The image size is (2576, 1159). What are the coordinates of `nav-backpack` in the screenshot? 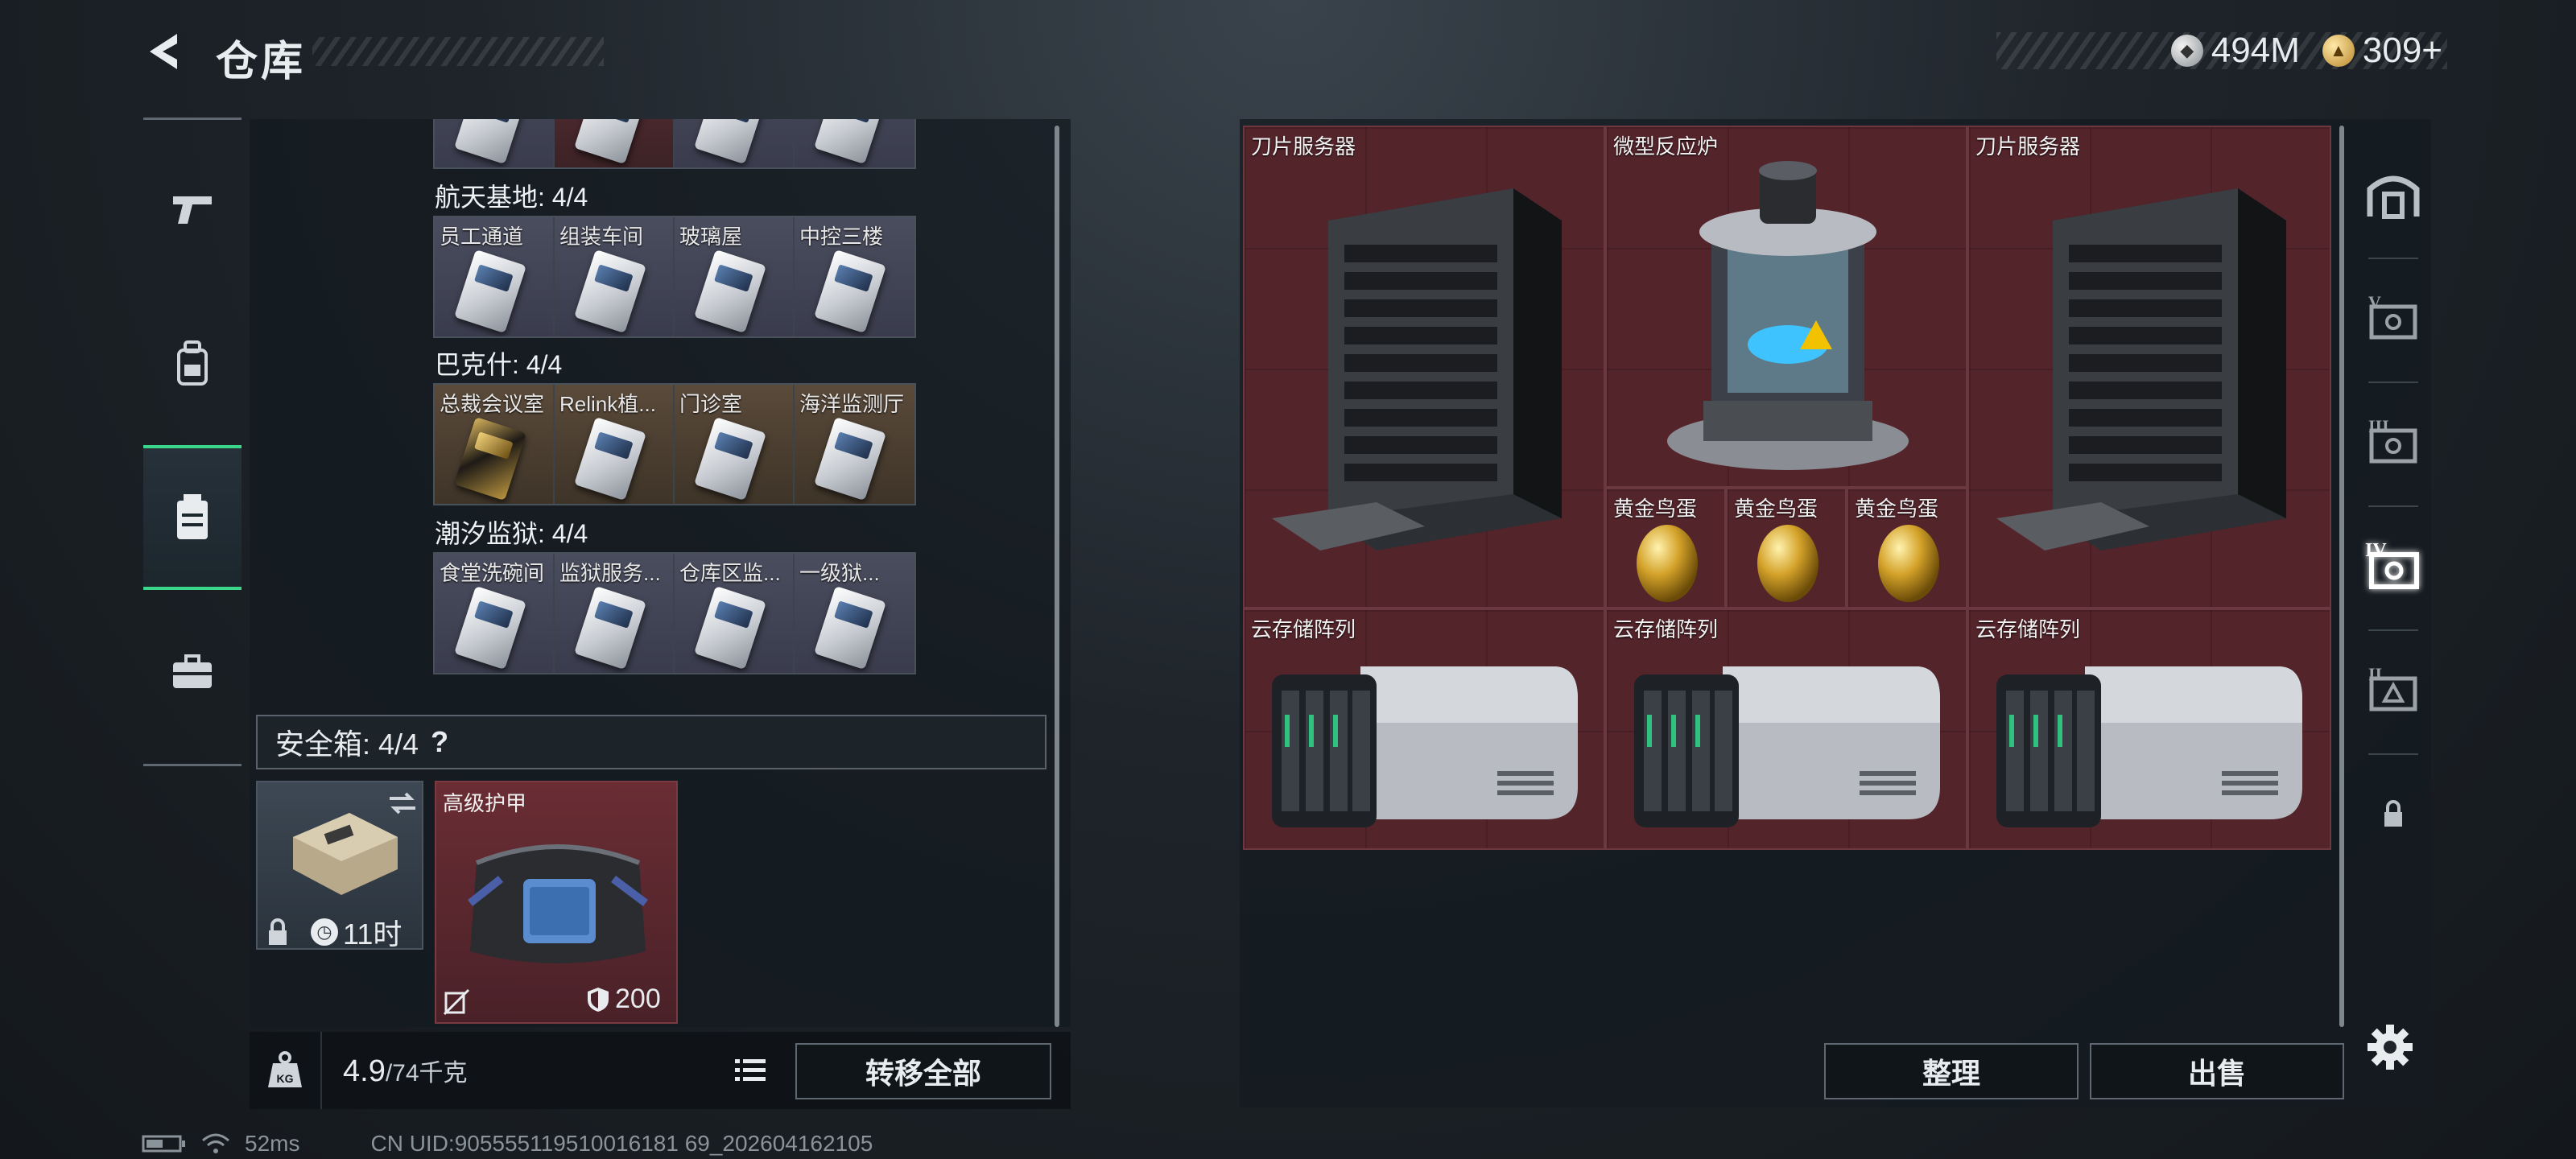 It's located at (192, 363).